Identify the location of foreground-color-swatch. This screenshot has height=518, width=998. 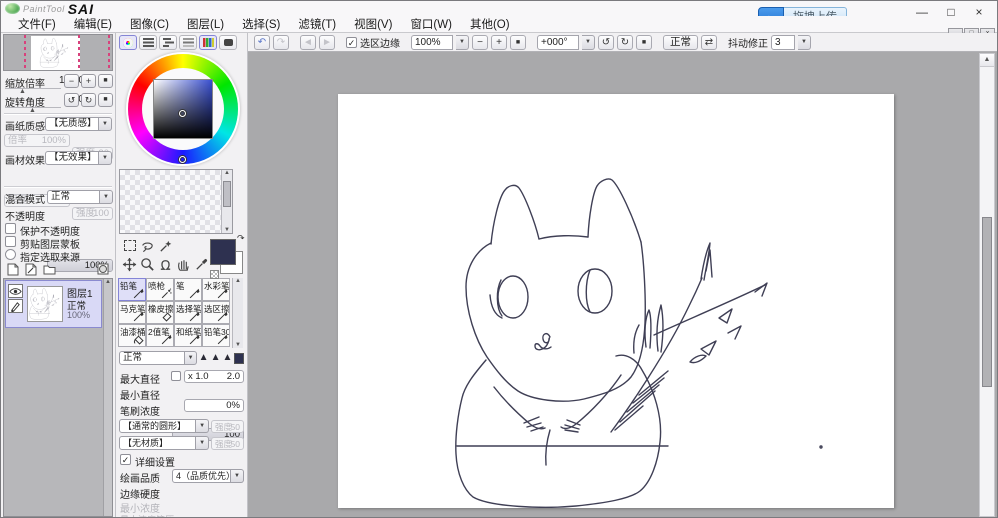
(223, 252).